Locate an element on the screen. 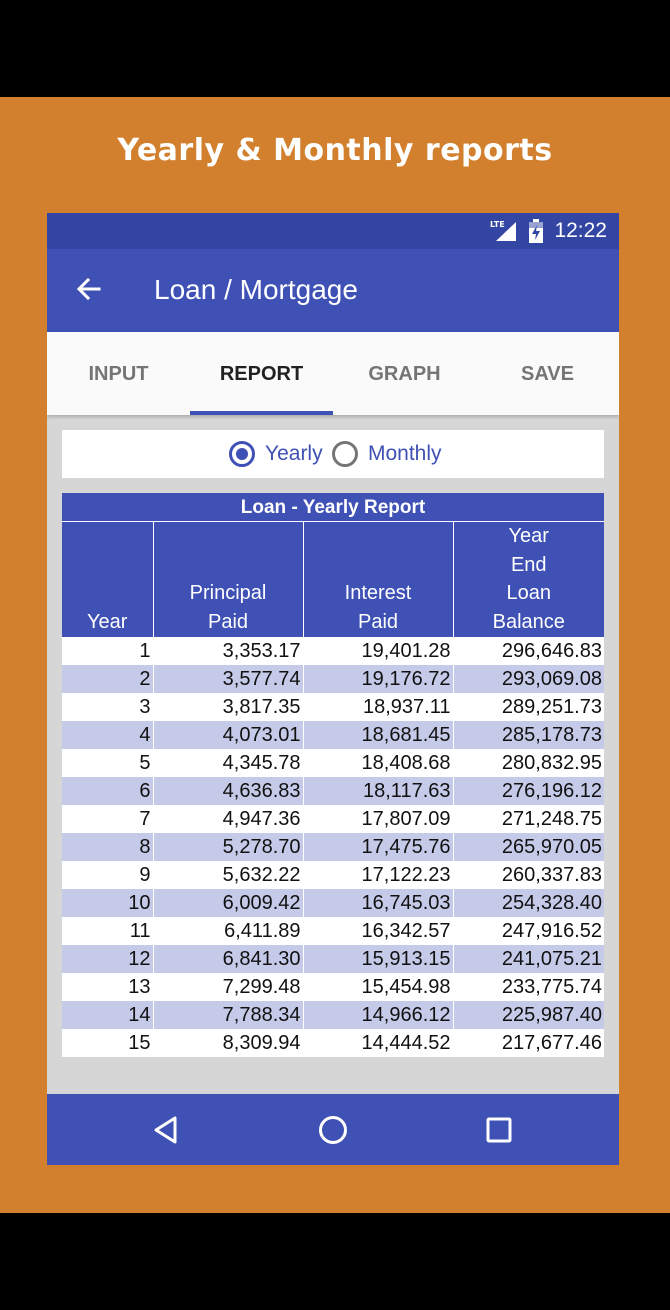  table-cell: 2 is located at coordinates (108, 679).